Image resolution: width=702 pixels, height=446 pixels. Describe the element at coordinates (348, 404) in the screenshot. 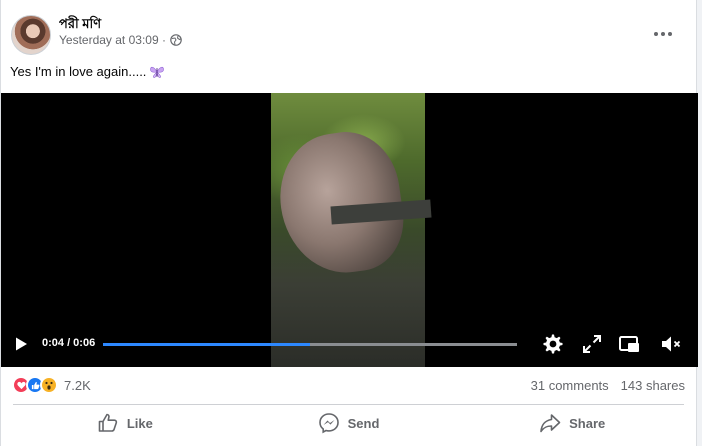

I see `divider` at that location.